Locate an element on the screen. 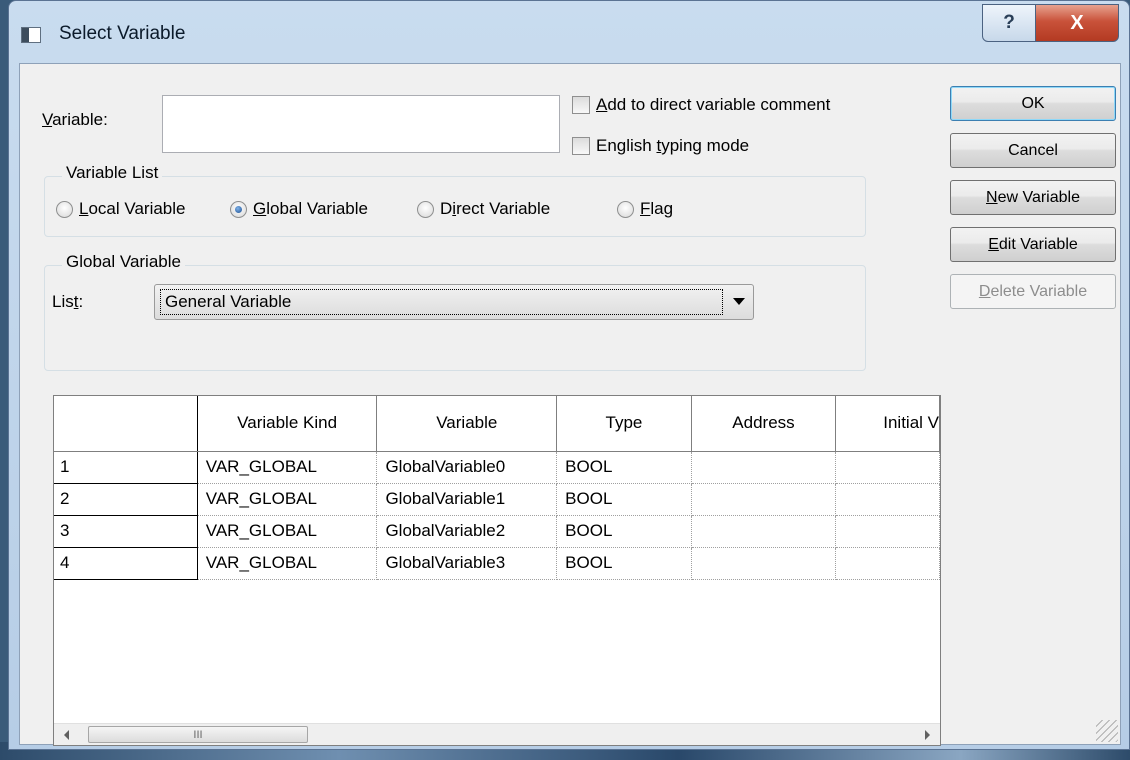  checkbox-label: English typing mode is located at coordinates (673, 145).